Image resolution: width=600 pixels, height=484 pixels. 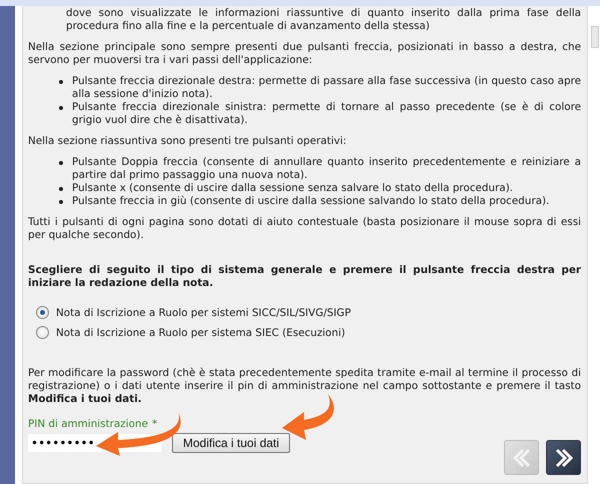 I want to click on list-item: Pulsante Doppia freccia (consente di annullare quanto inserito precedentemente e reiniziare a partire dal primo passaggio una nuova nota)., so click(x=326, y=169).